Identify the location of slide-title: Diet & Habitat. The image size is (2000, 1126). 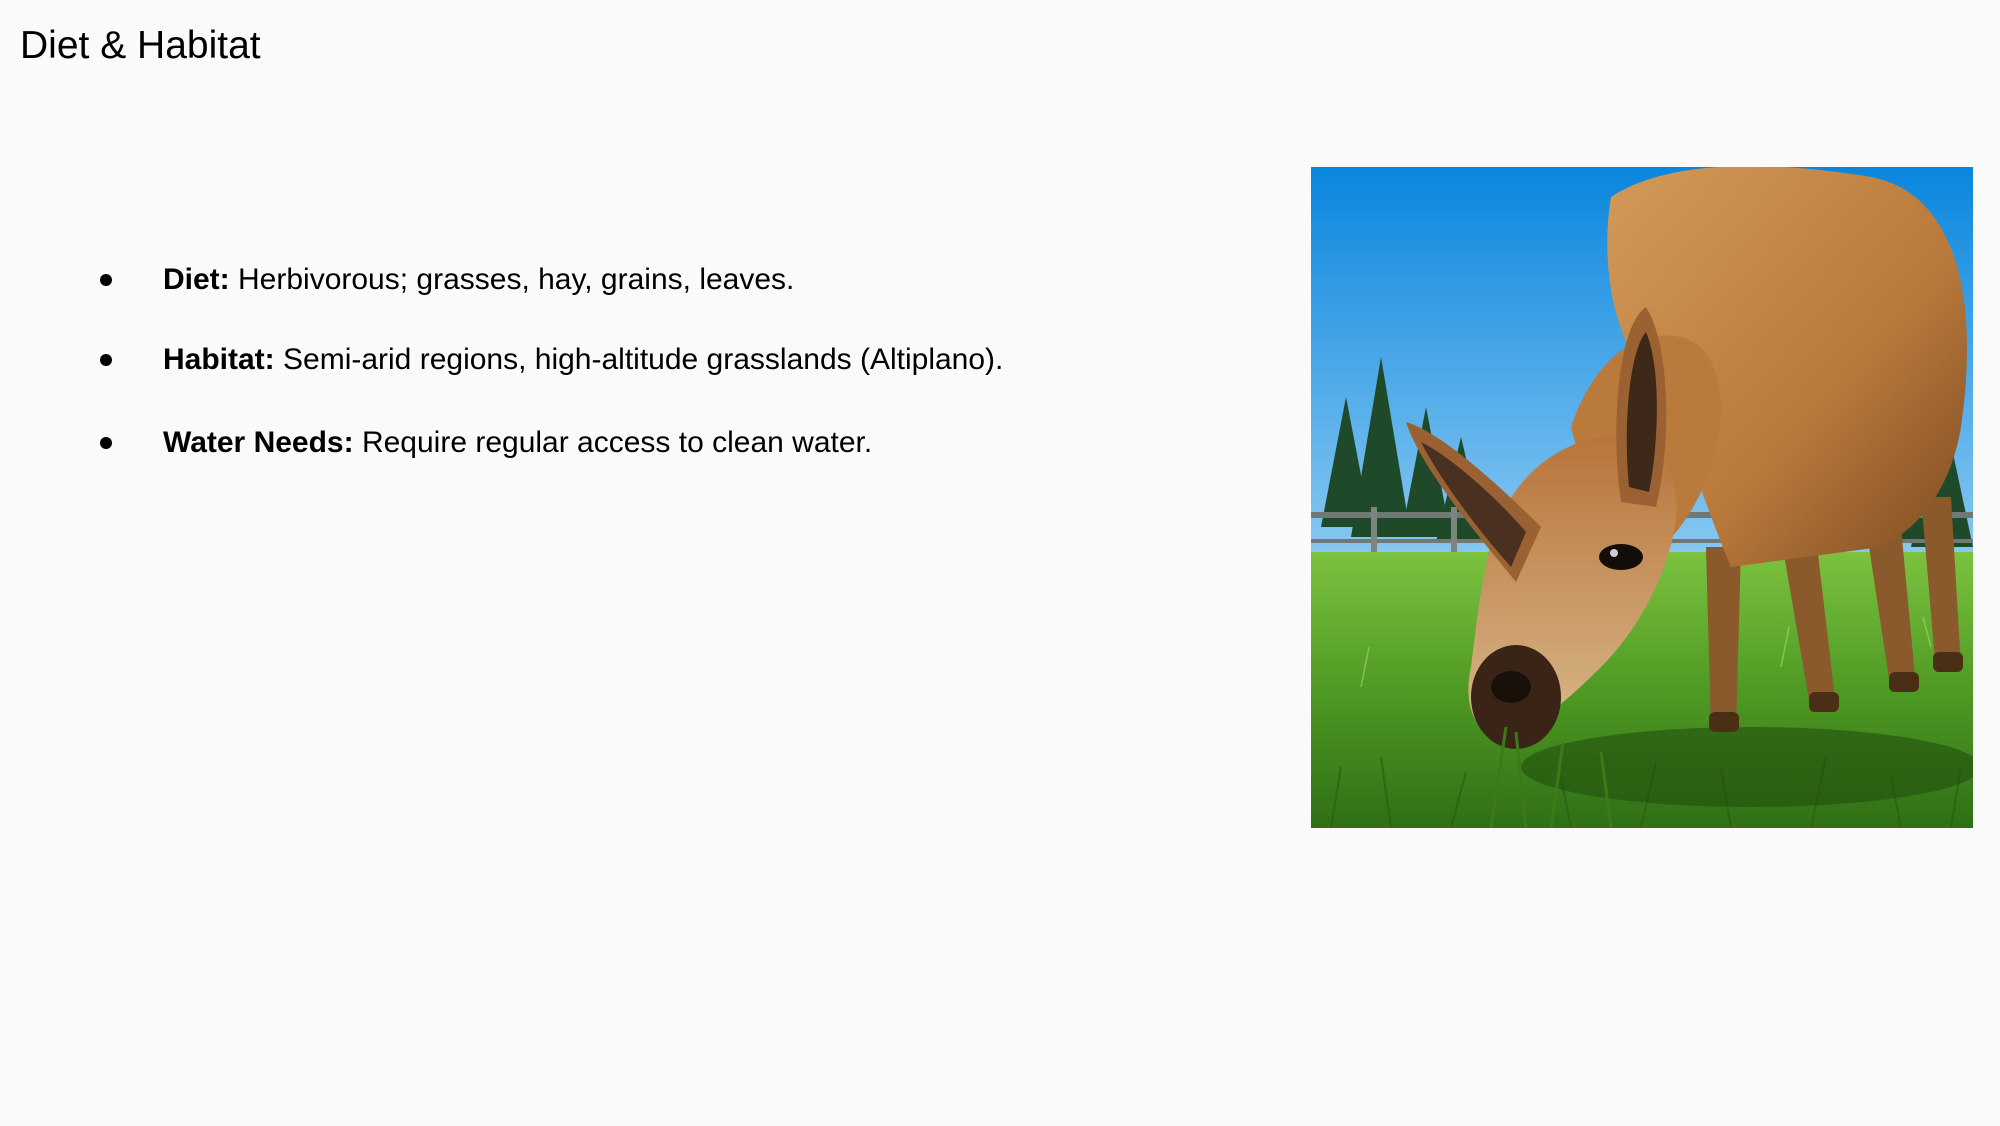
(140, 45).